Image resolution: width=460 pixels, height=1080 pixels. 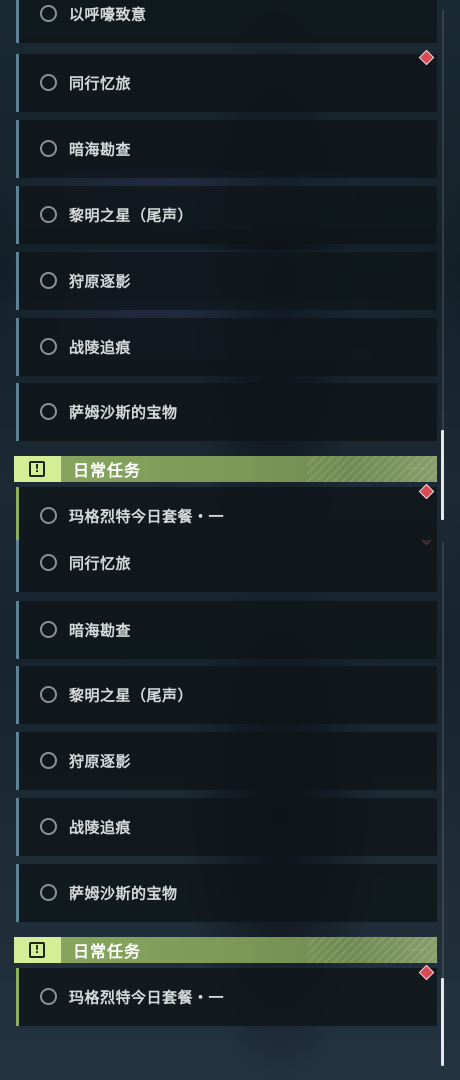 What do you see at coordinates (108, 14) in the screenshot?
I see `quest-title: 以呼嚎致意` at bounding box center [108, 14].